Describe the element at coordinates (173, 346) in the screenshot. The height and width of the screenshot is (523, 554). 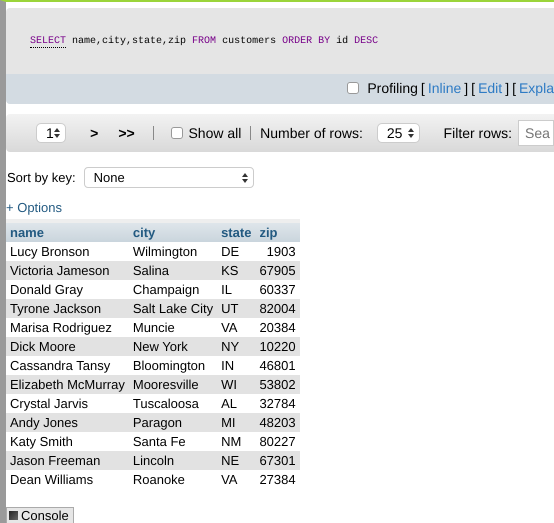
I see `table-cell: New York` at that location.